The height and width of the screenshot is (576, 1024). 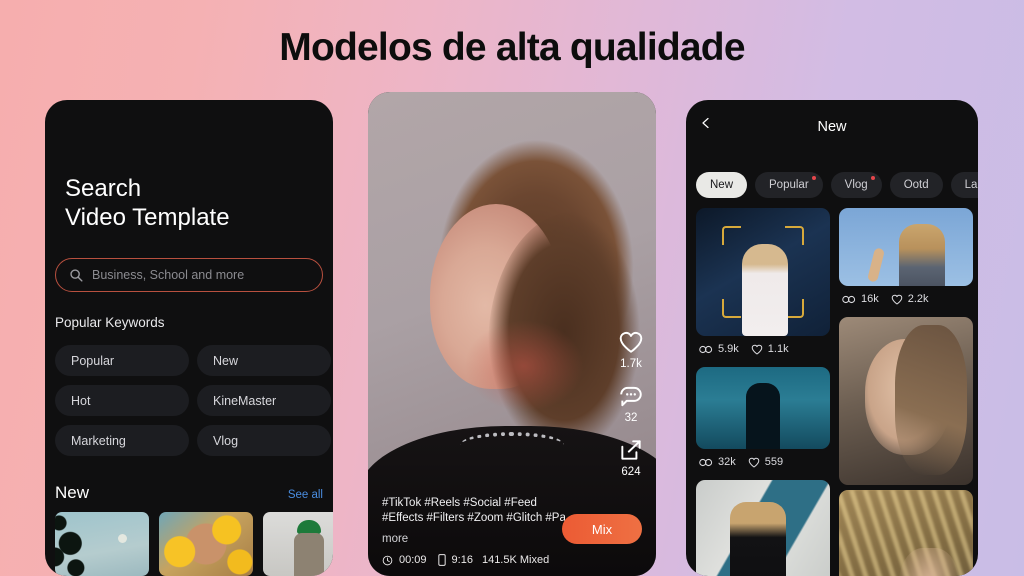 What do you see at coordinates (631, 396) in the screenshot?
I see `comment-icon` at bounding box center [631, 396].